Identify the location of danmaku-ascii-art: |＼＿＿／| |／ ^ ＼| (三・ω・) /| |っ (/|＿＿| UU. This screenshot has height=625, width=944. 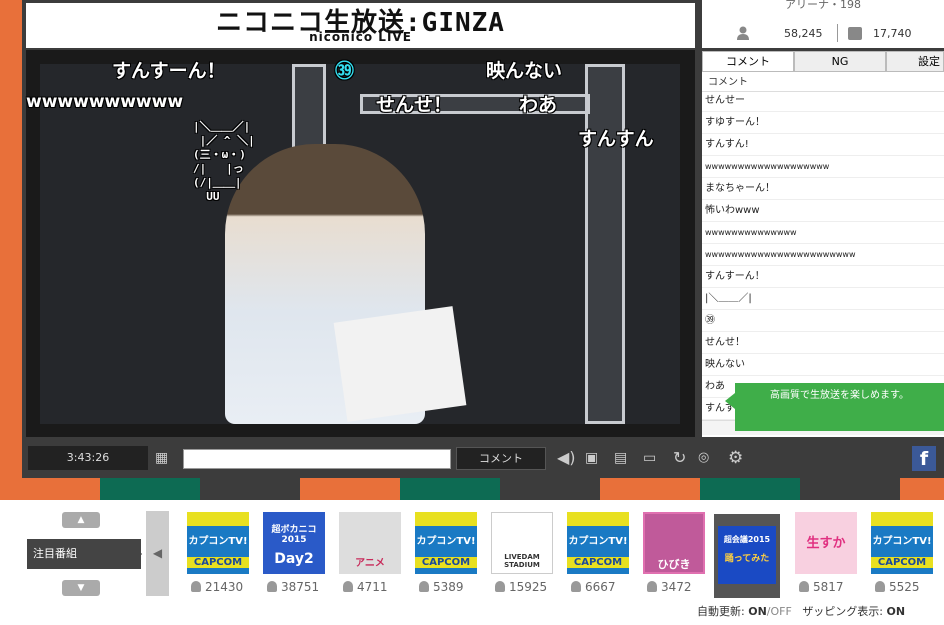
(224, 161).